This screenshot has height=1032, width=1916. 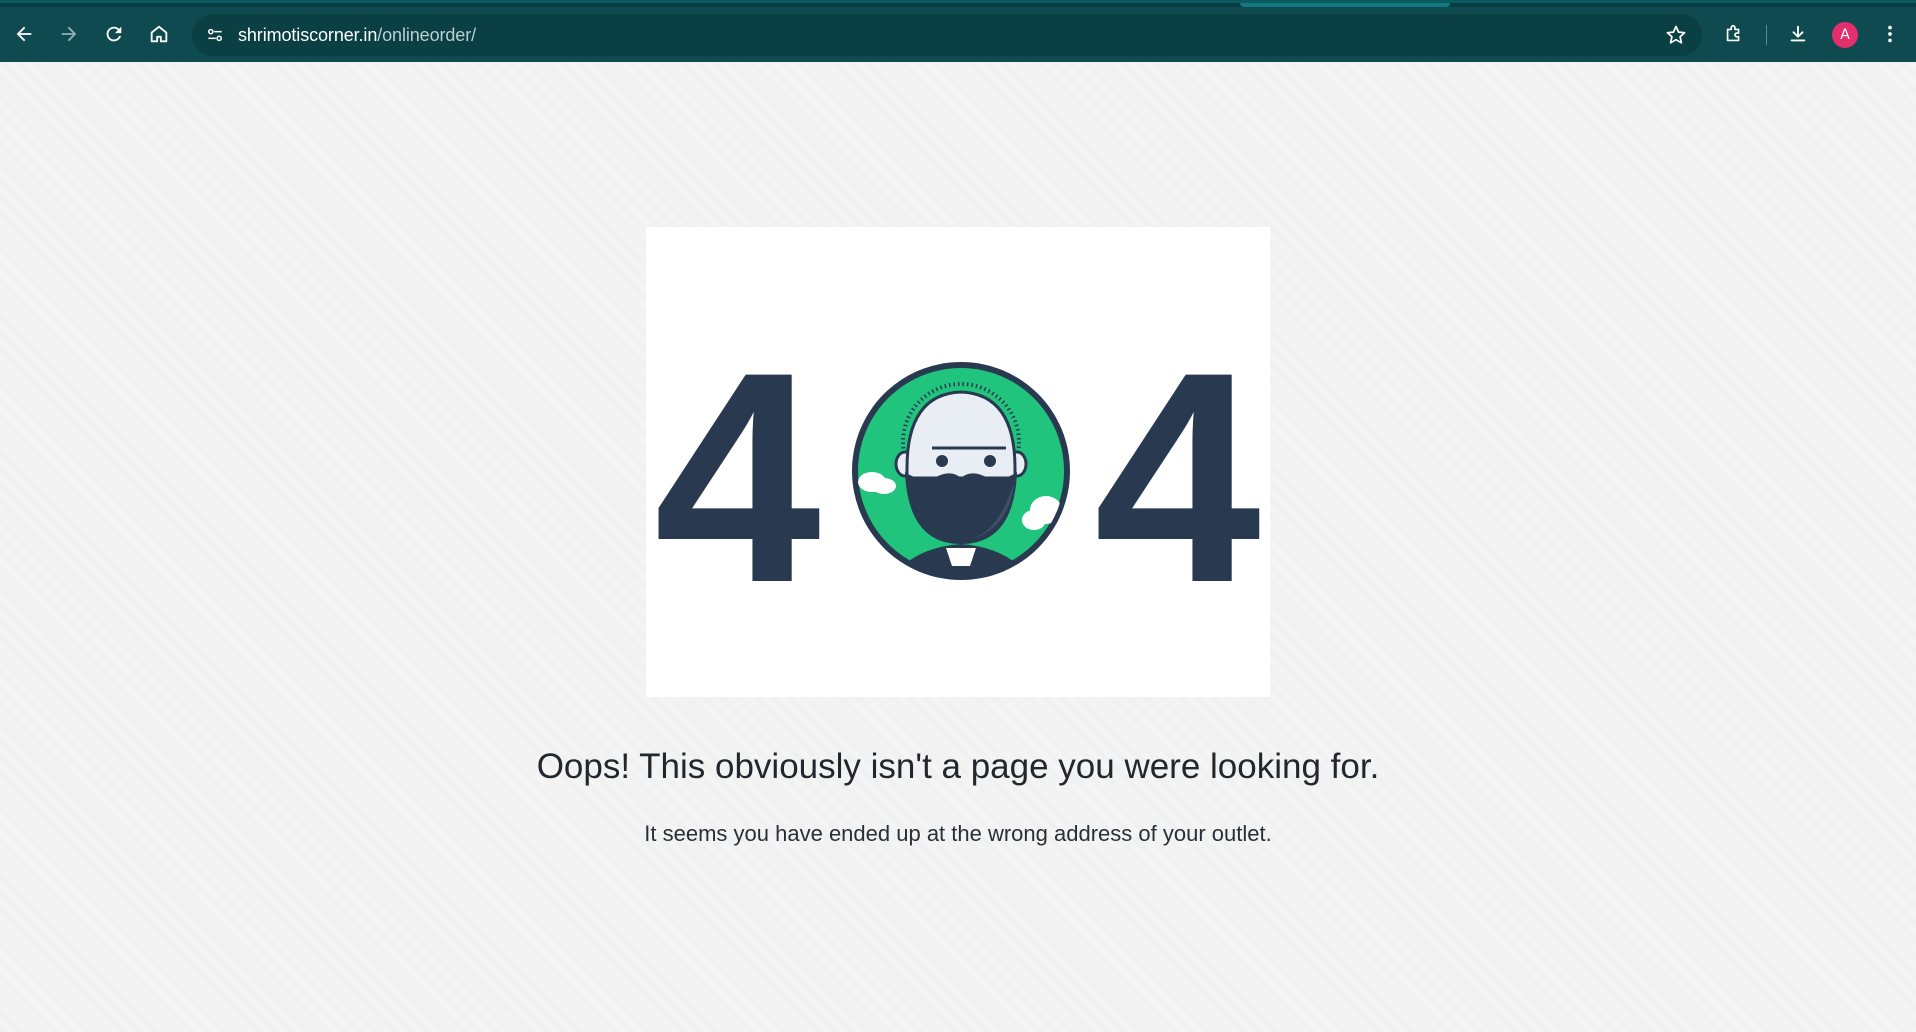 I want to click on back-button, so click(x=24, y=34).